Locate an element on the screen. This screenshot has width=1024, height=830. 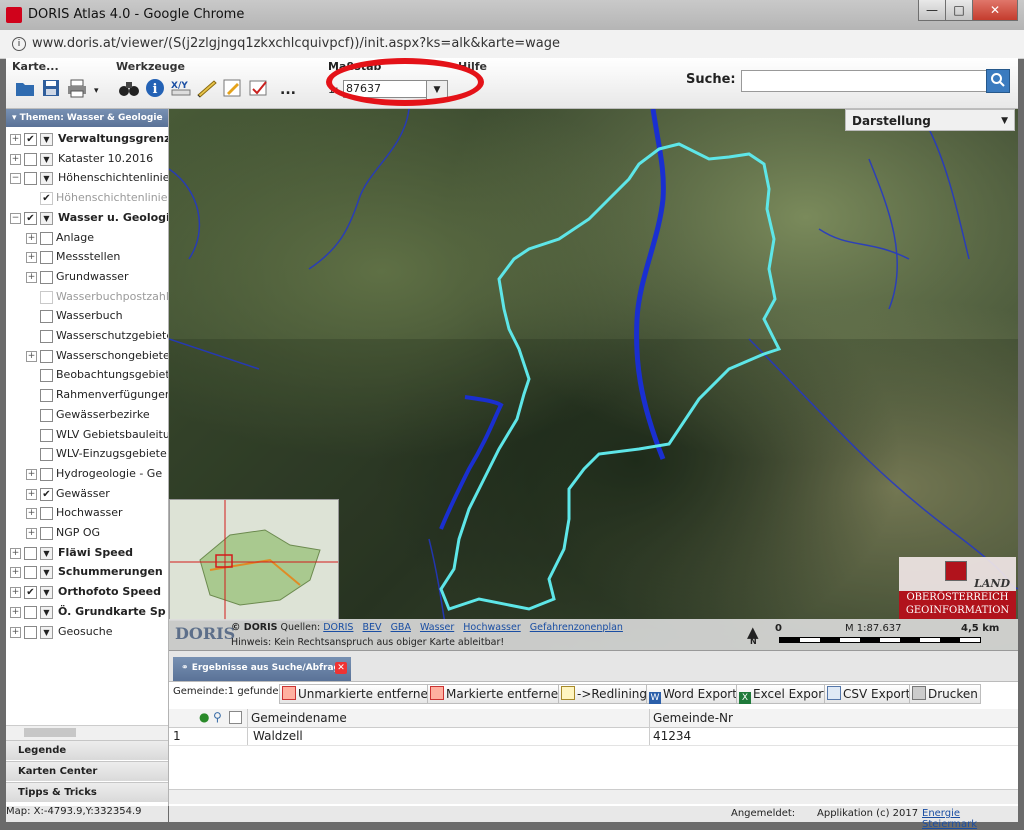
edit-check-icon is located at coordinates (259, 89).